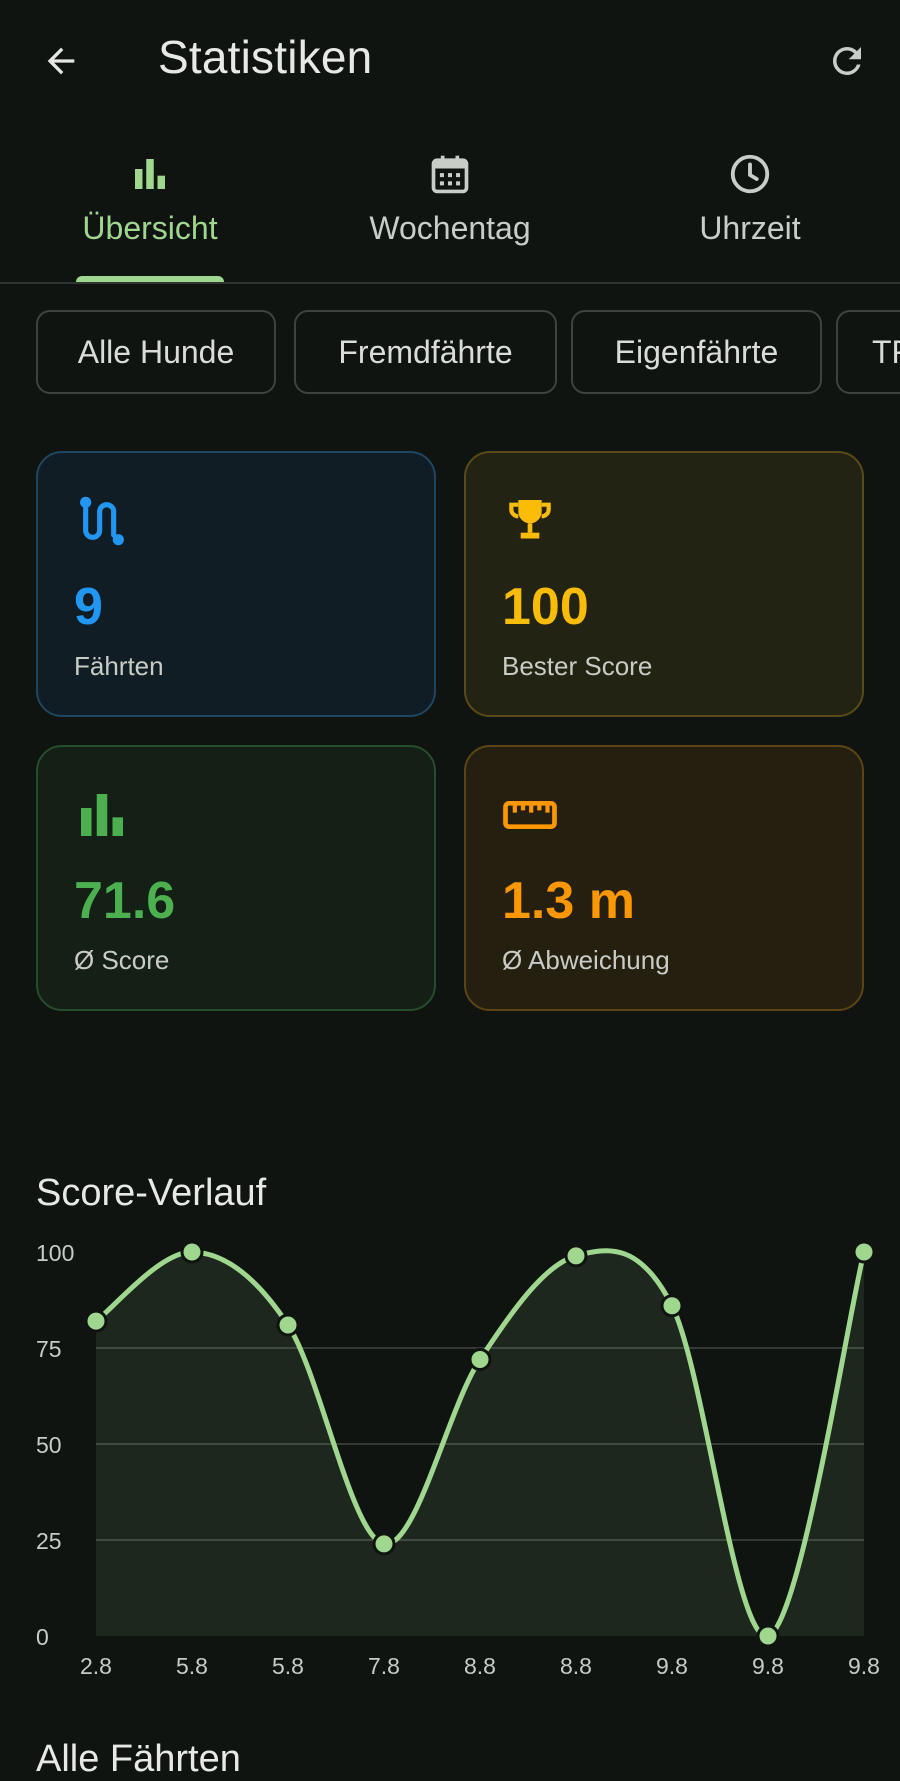  What do you see at coordinates (530, 815) in the screenshot?
I see `ruler-icon` at bounding box center [530, 815].